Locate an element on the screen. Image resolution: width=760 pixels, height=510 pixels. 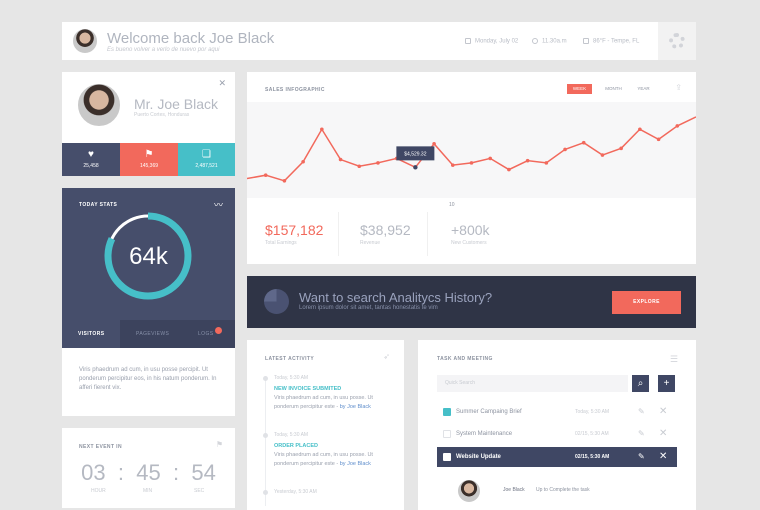
timeline-line is located at coordinates (265, 441).